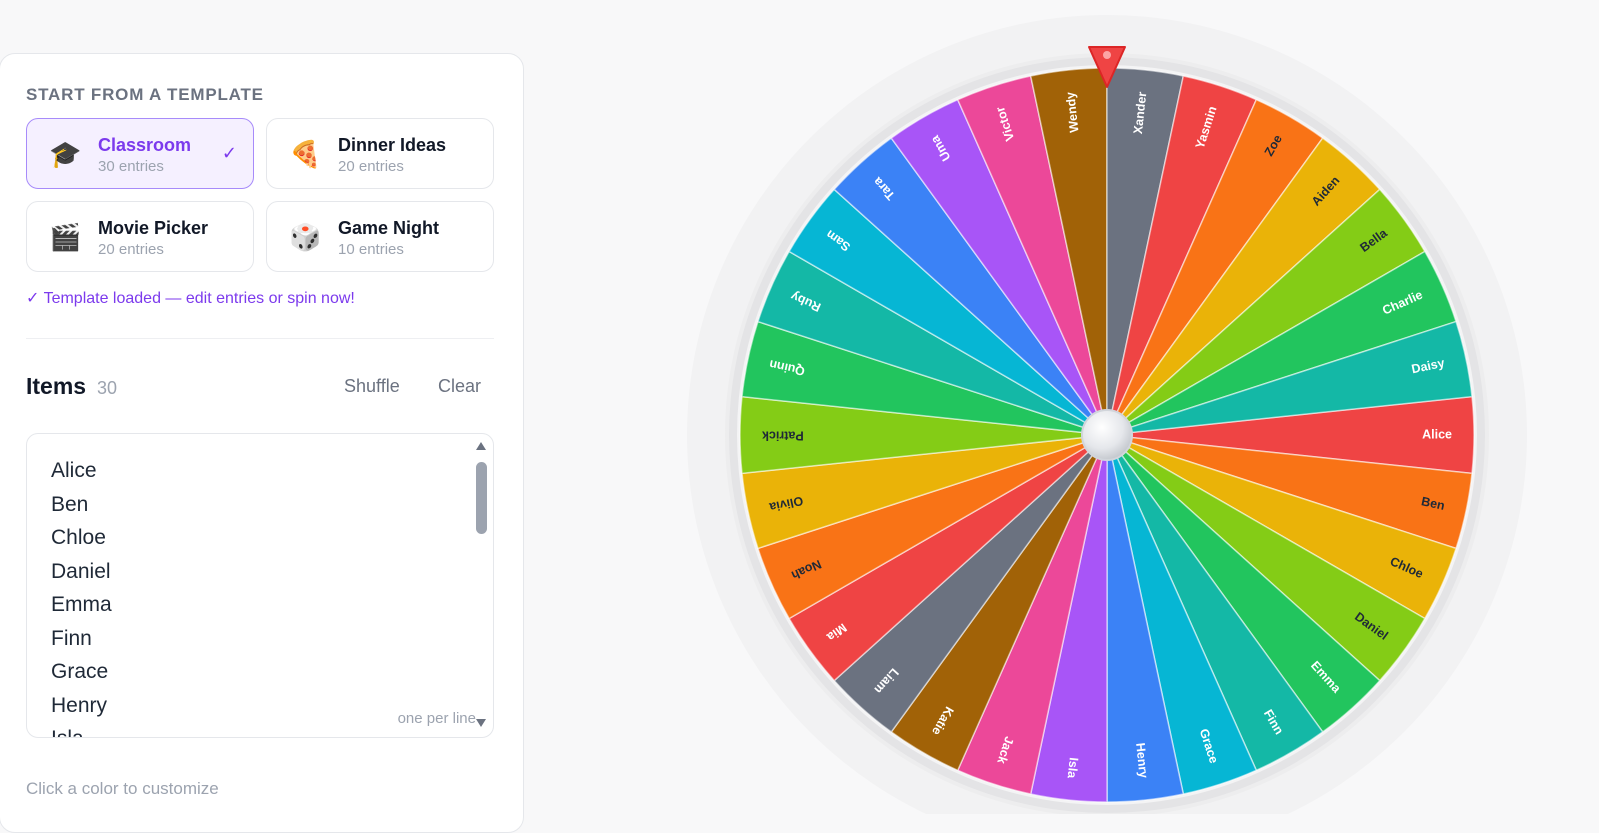 The width and height of the screenshot is (1599, 833). What do you see at coordinates (1437, 434) in the screenshot?
I see `wheel-entry-label: Alice` at bounding box center [1437, 434].